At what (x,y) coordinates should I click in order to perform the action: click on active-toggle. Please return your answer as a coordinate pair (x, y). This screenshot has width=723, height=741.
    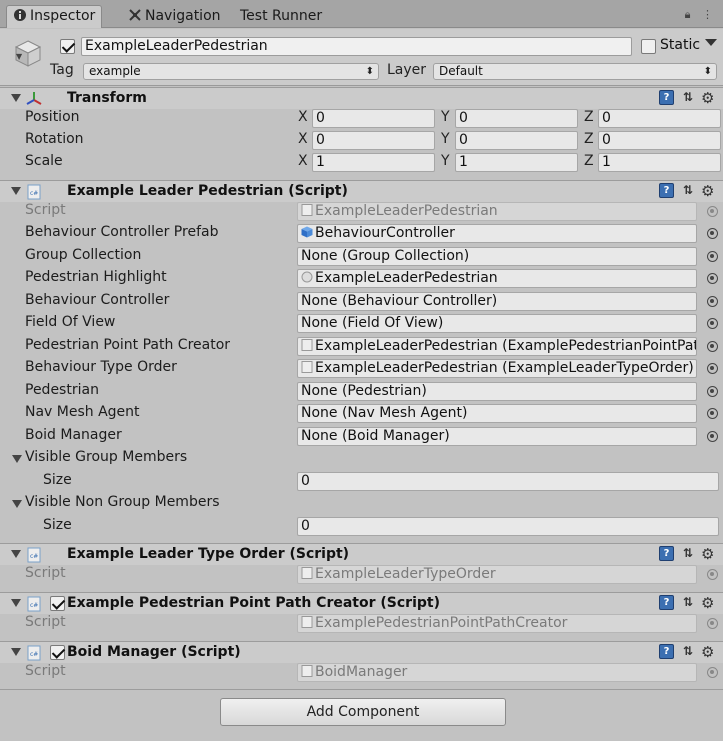
    Looking at the image, I should click on (67, 46).